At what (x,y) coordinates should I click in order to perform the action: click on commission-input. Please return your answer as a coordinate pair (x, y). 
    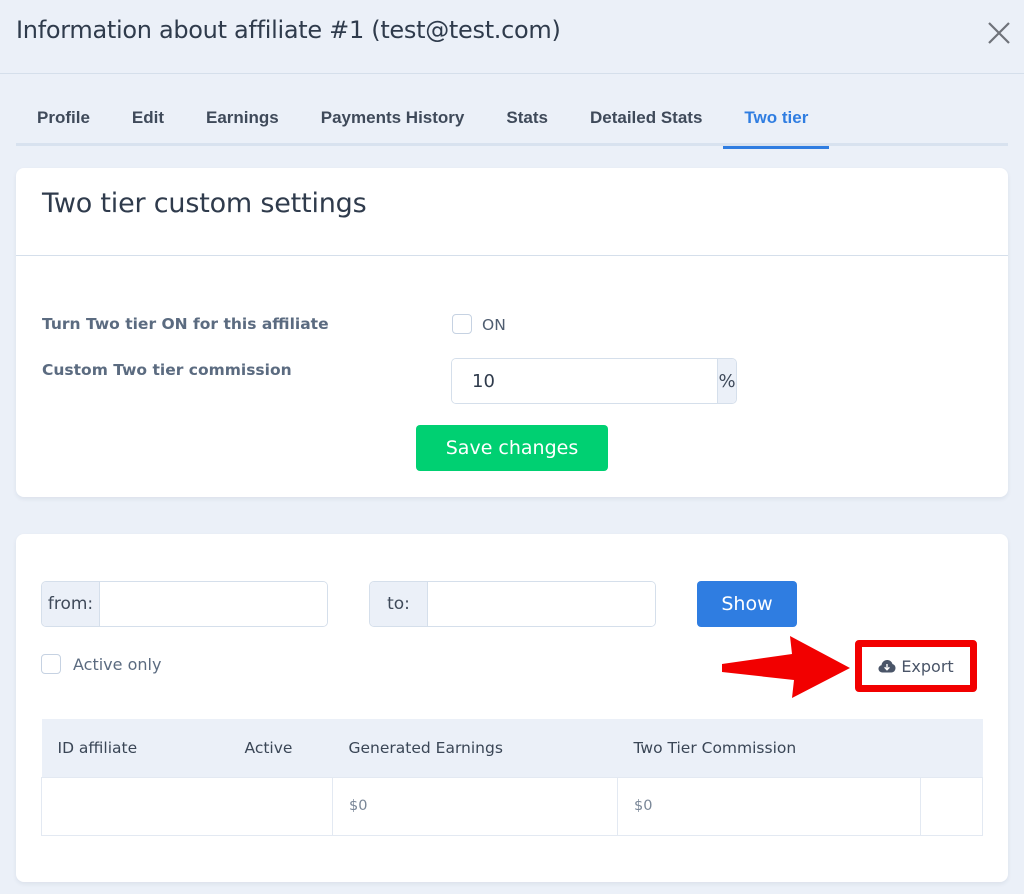
    Looking at the image, I should click on (584, 381).